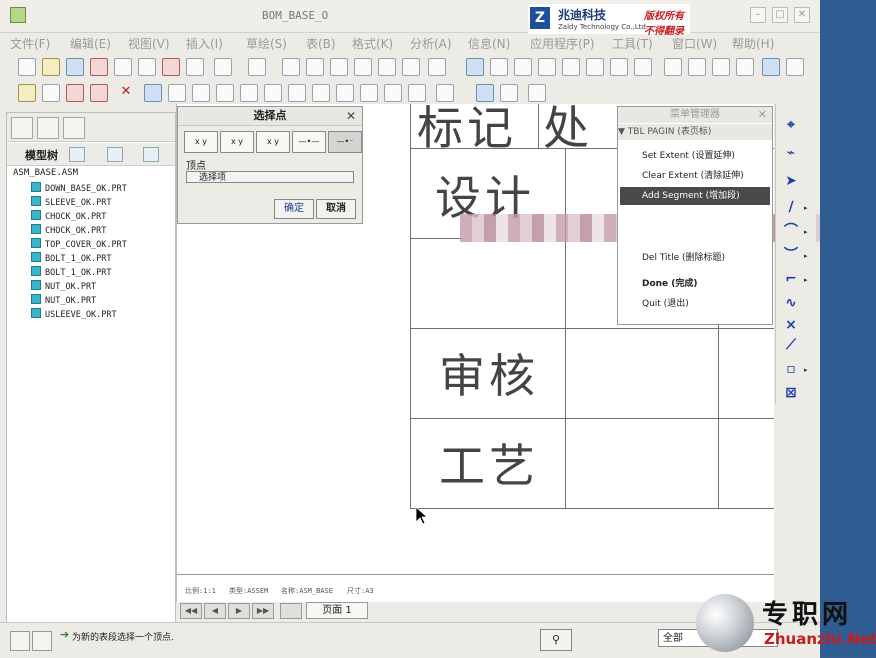  I want to click on refresh-icon, so click(153, 93).